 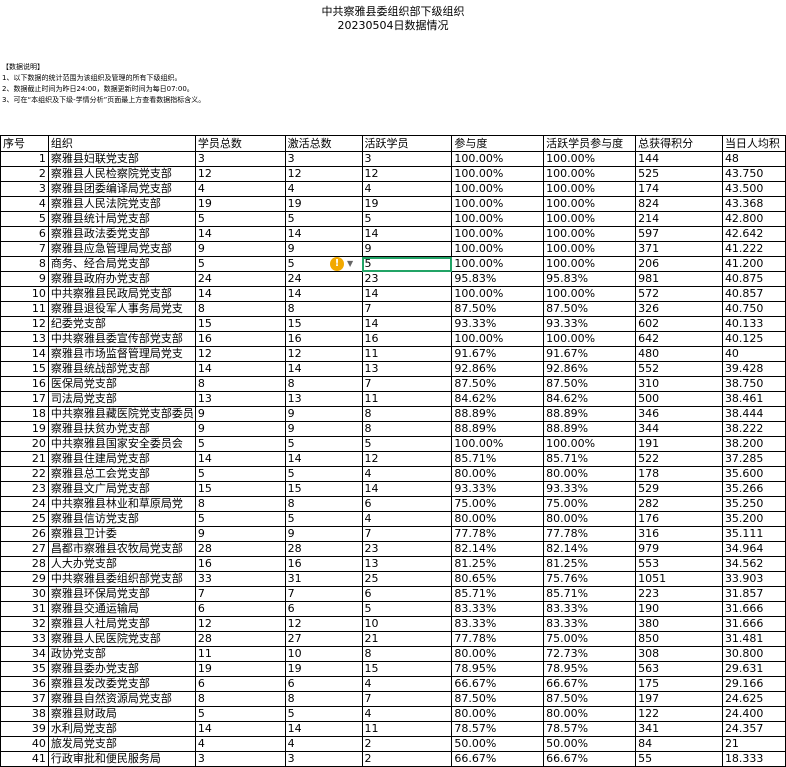 I want to click on table-cell: 40, so click(x=753, y=354).